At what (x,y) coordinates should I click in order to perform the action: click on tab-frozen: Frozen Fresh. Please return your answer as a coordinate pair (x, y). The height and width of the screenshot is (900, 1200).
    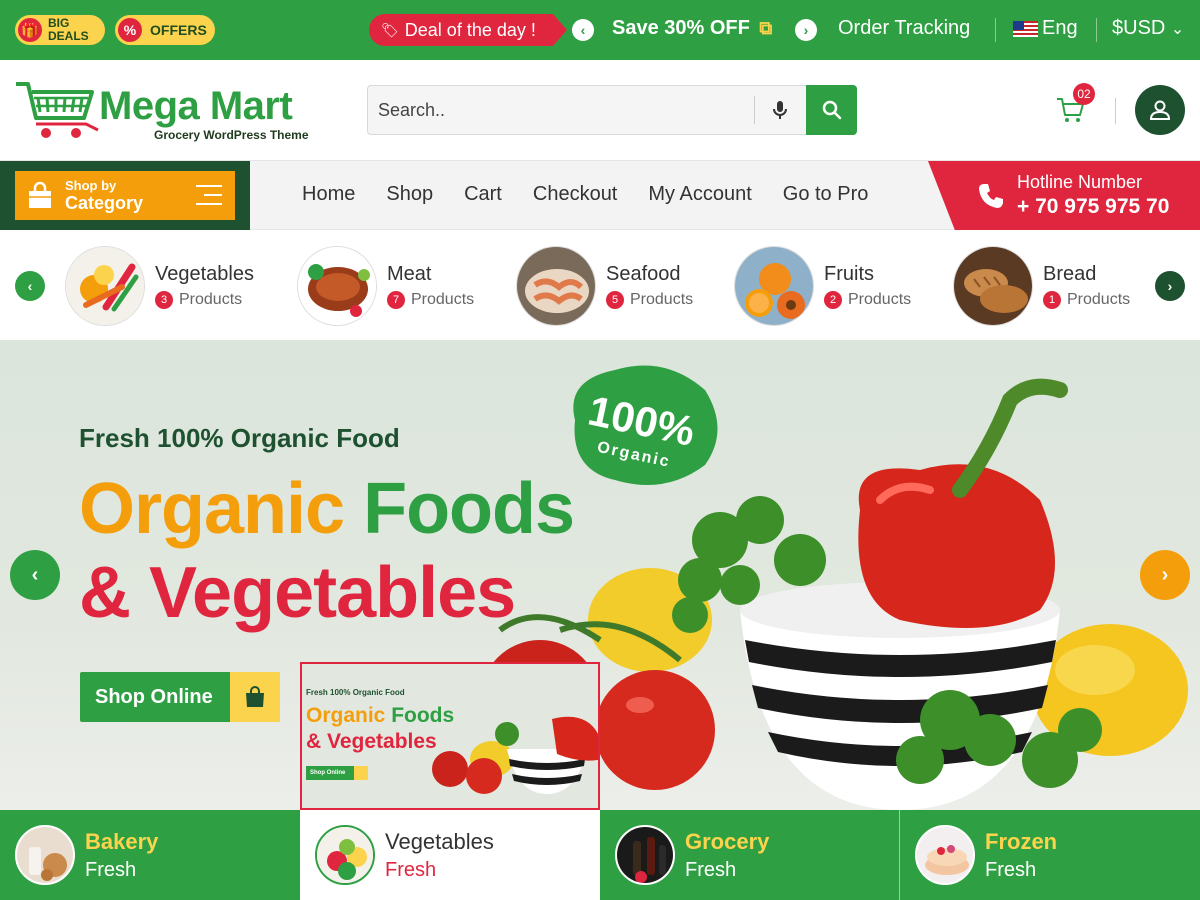
    Looking at the image, I should click on (1050, 855).